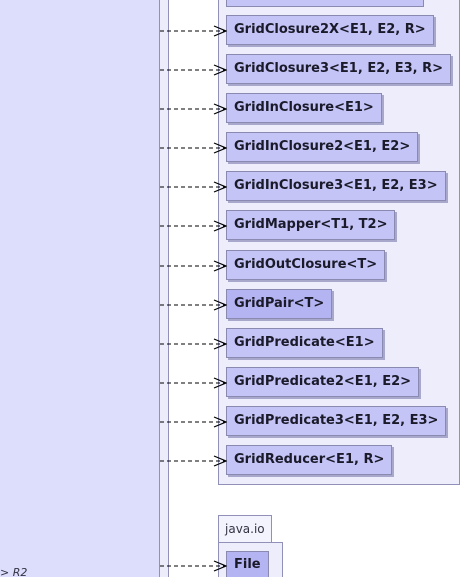 Image resolution: width=460 pixels, height=577 pixels. What do you see at coordinates (304, 108) in the screenshot?
I see `class-box: GridInClosure<E1>` at bounding box center [304, 108].